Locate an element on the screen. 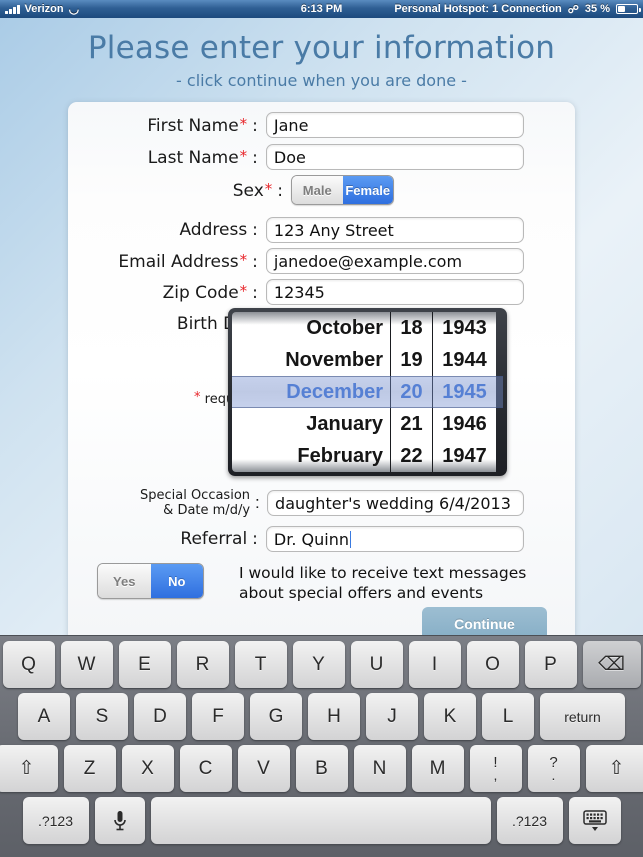 This screenshot has height=857, width=643. input-address: 123 Any Street is located at coordinates (394, 230).